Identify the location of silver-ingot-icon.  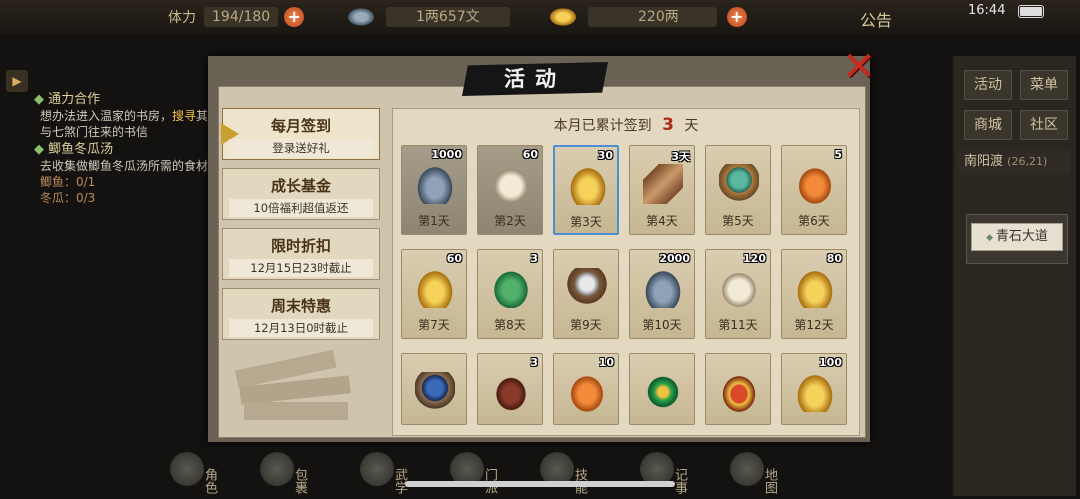
(361, 17).